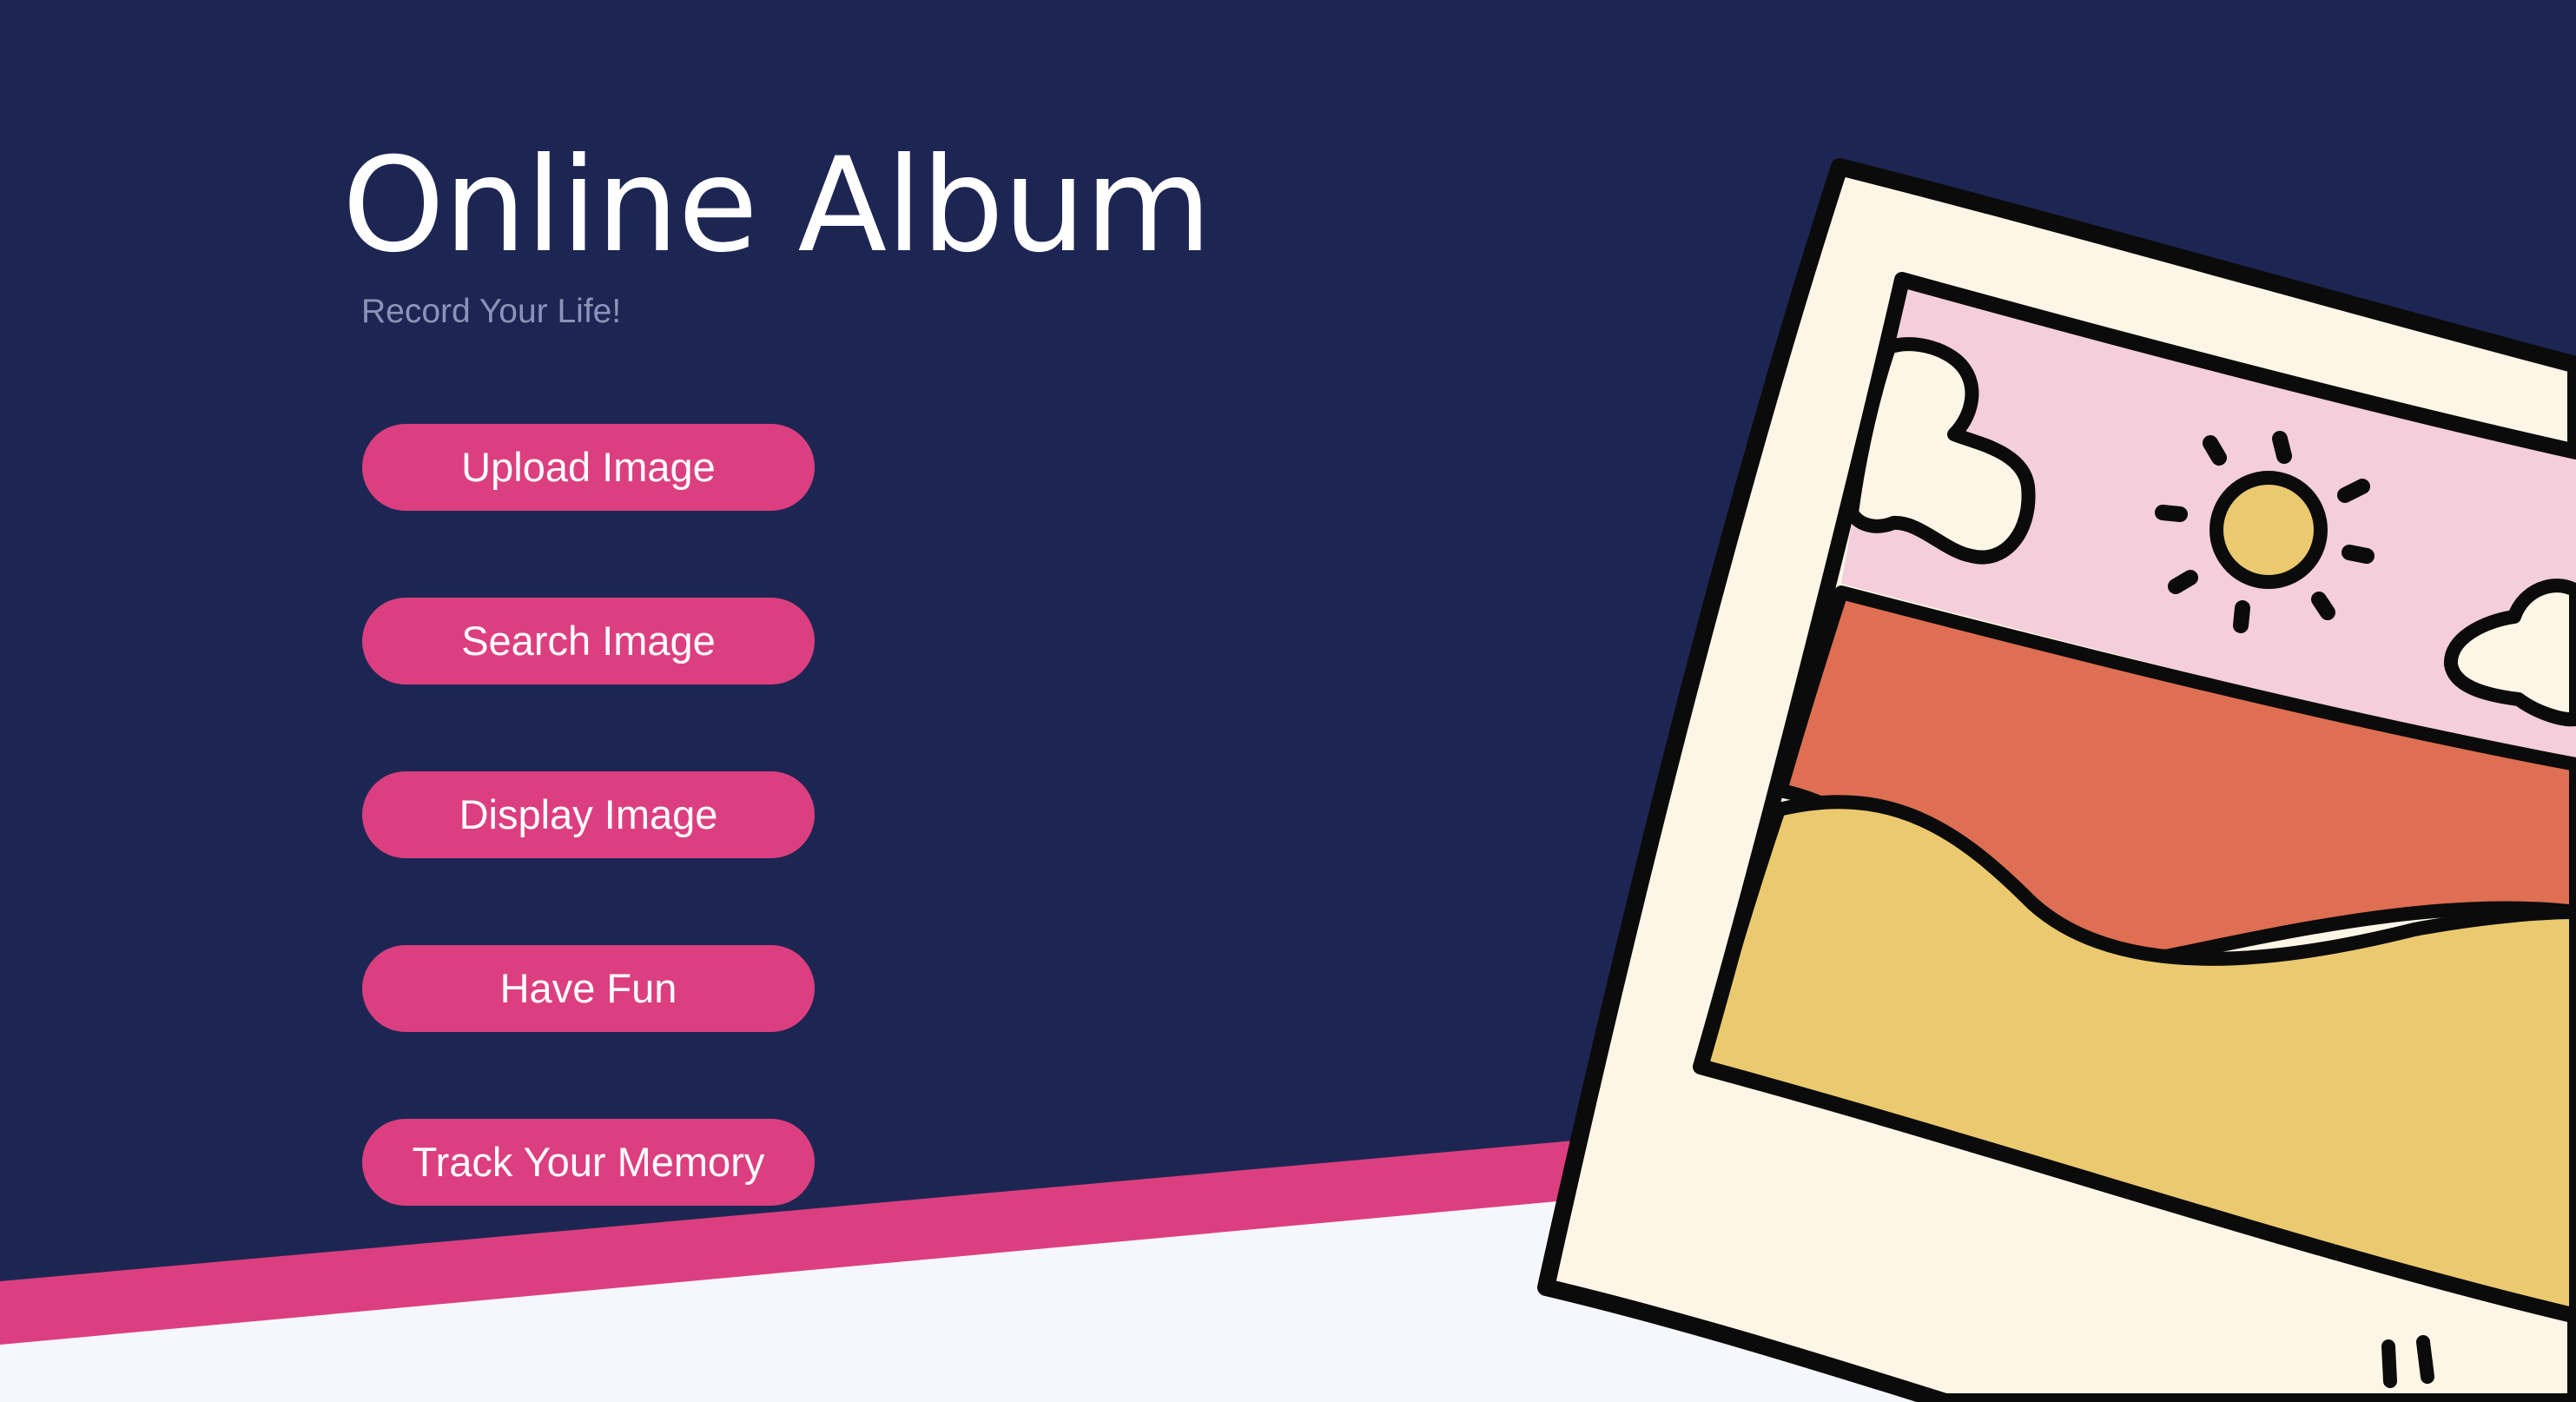  I want to click on upload-image-button: Upload Image, so click(588, 467).